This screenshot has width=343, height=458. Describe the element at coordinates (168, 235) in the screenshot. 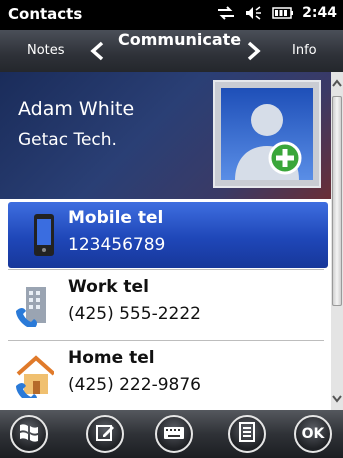

I see `list-item-mobile: Mobile tel 123456789` at that location.